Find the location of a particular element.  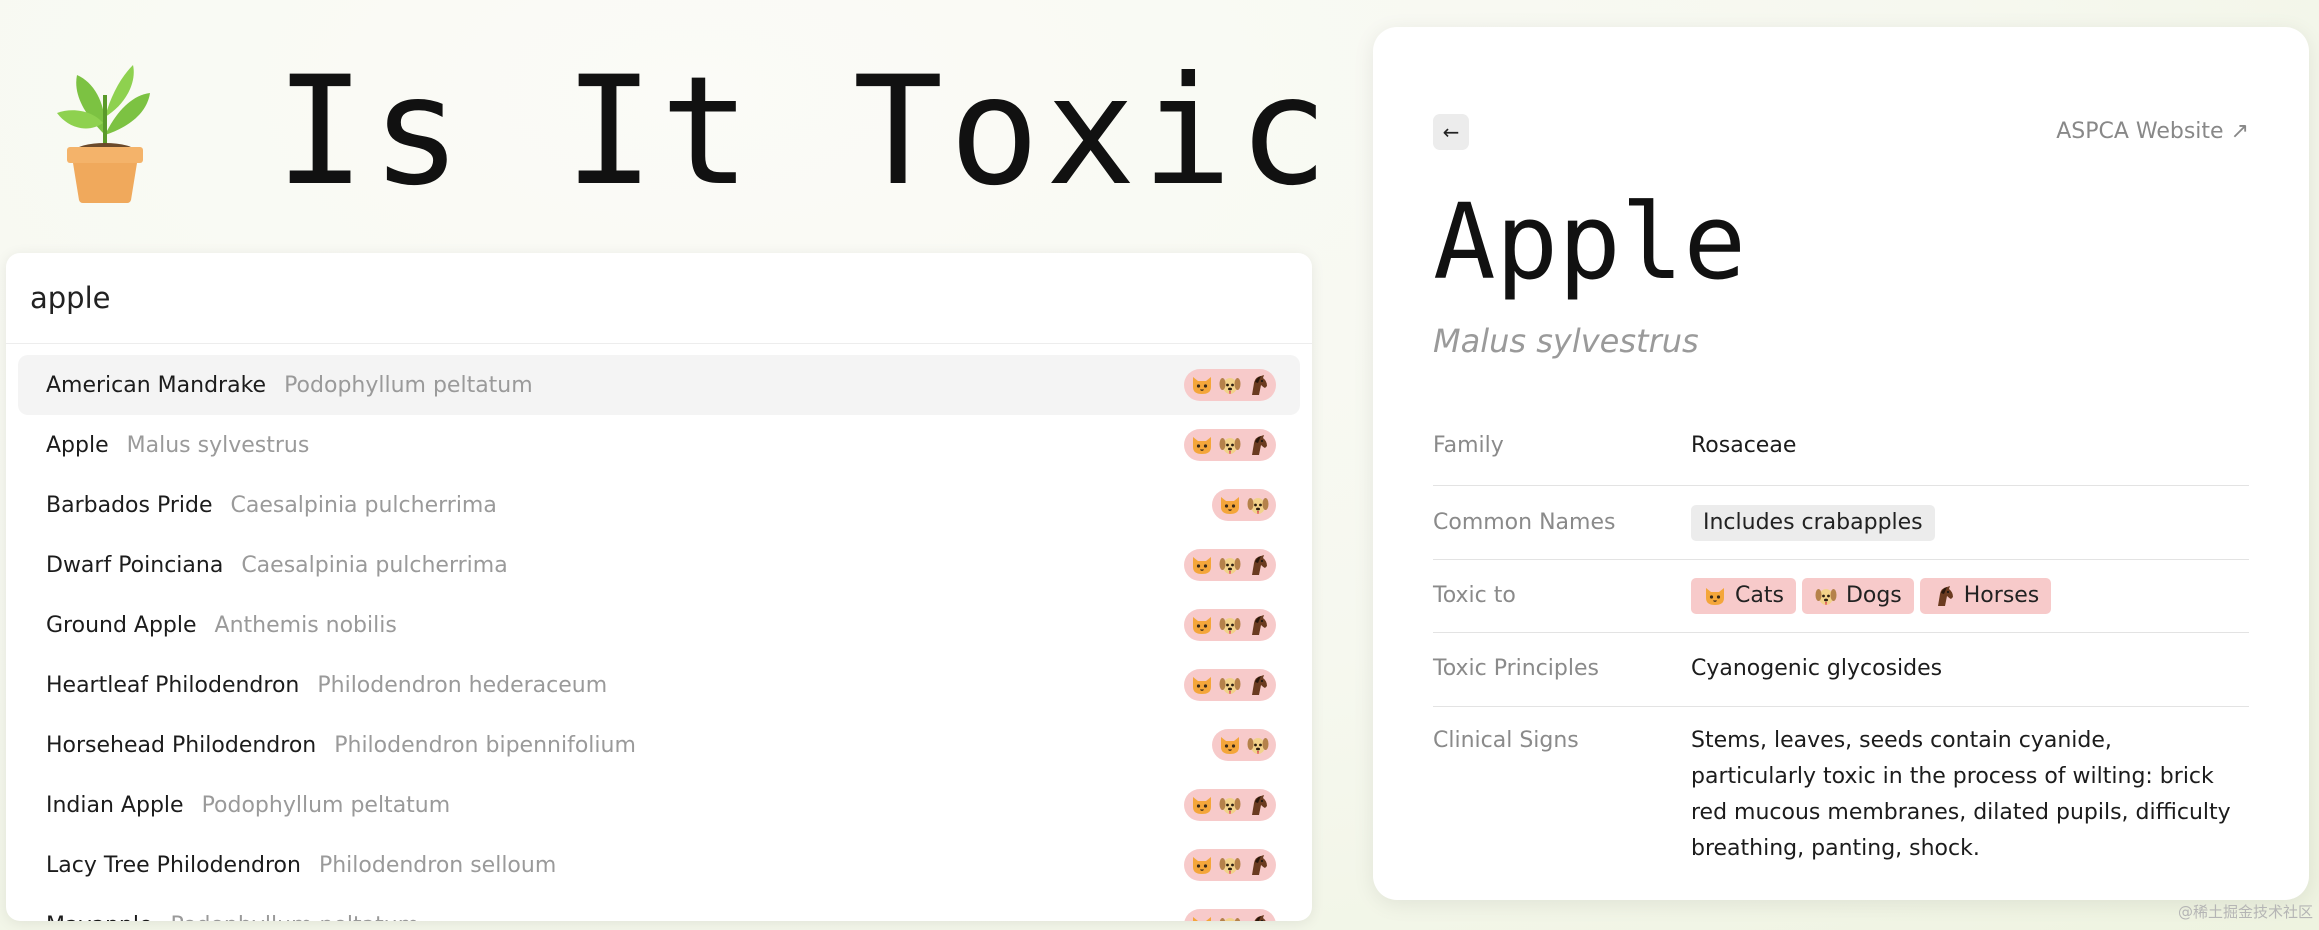

toxic-to-label: Cats is located at coordinates (1759, 595).